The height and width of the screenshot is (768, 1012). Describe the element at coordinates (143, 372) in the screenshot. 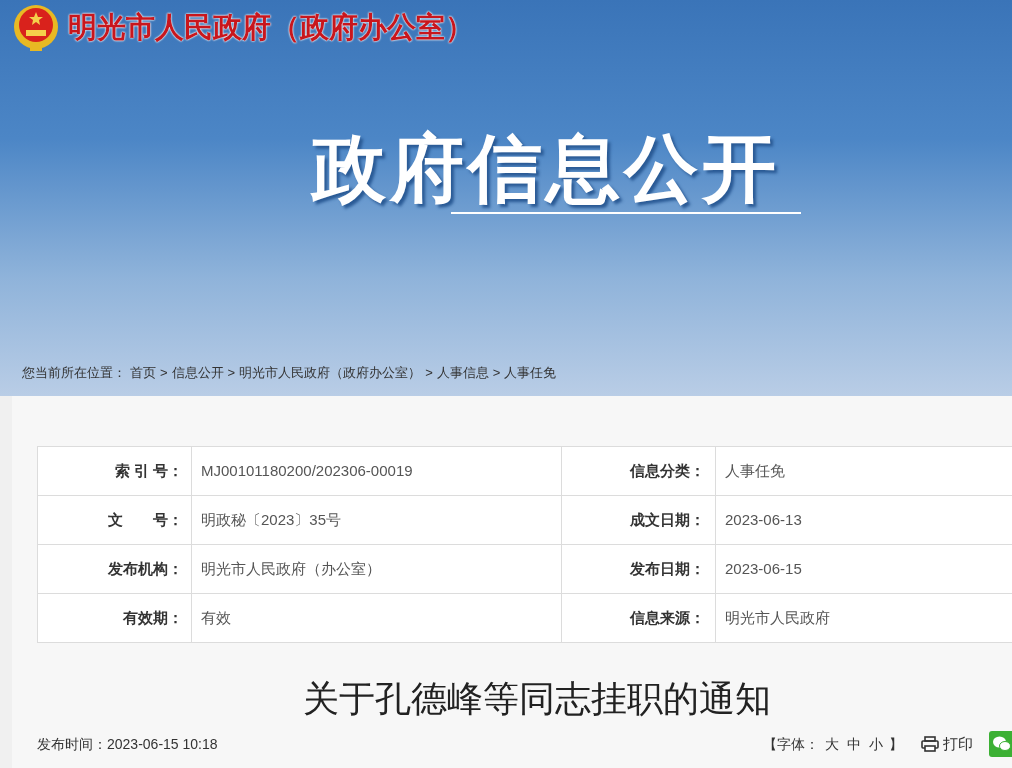

I see `breadcrumb-link: 首页` at that location.